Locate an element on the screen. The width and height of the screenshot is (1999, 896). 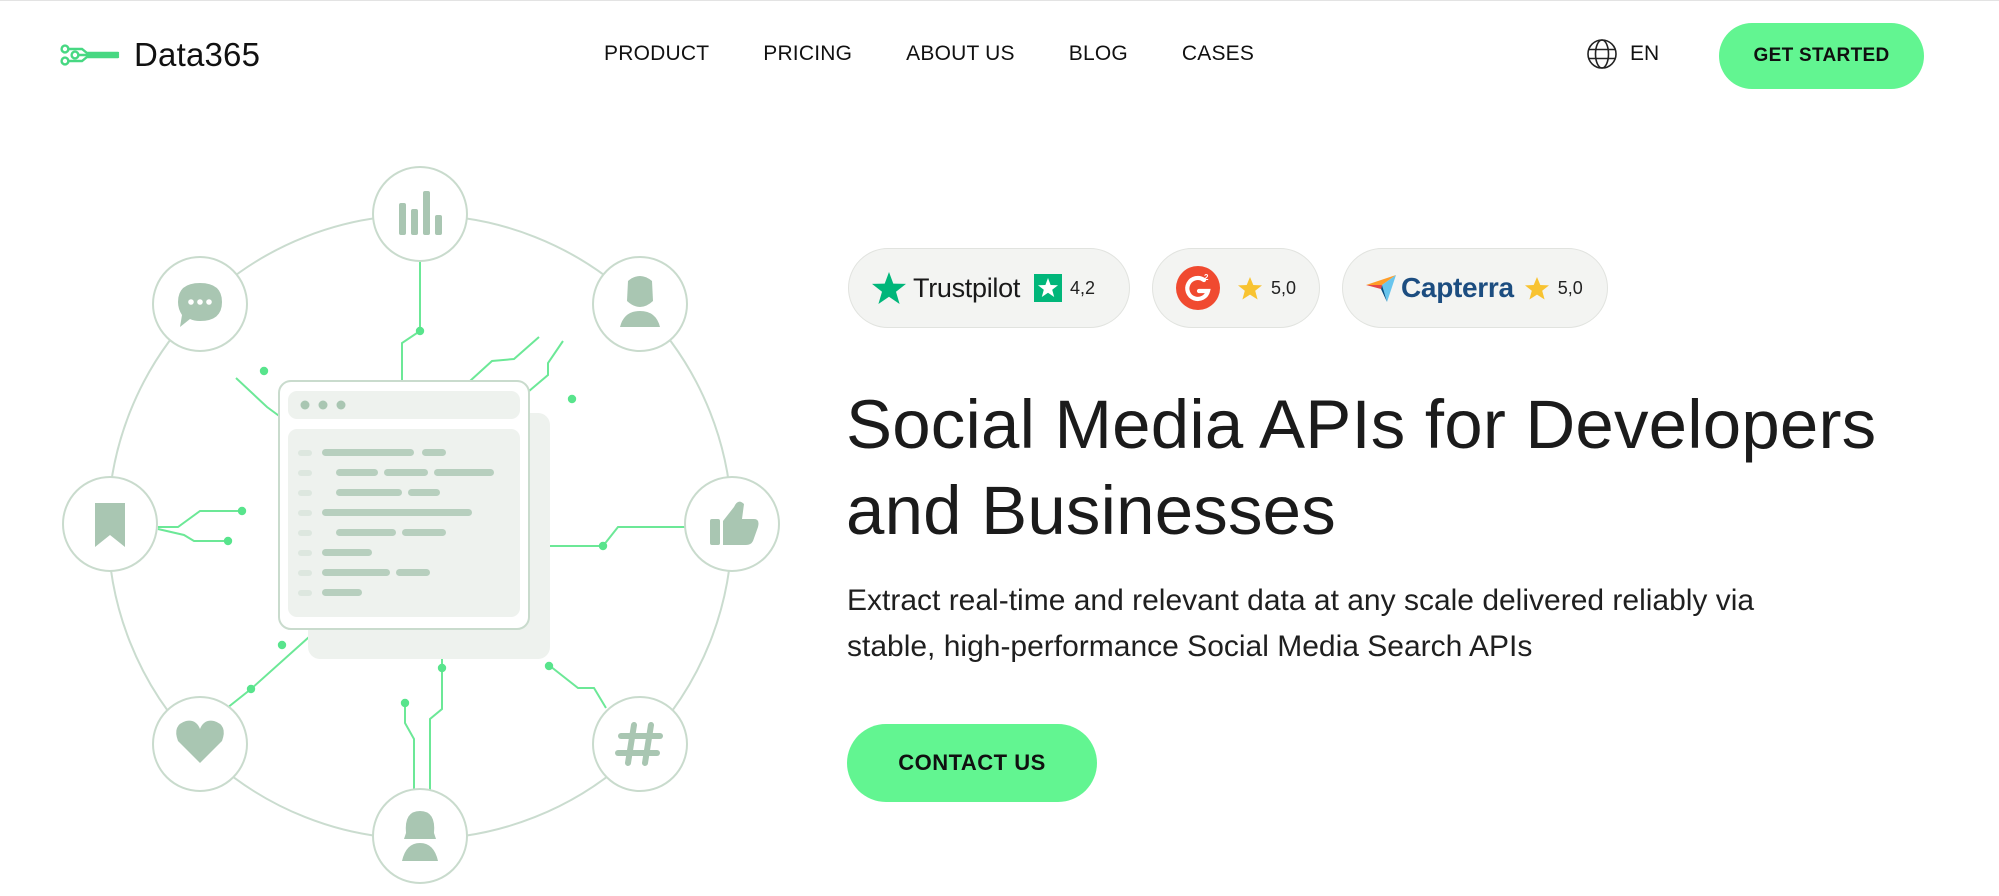
brand-name: Data365 is located at coordinates (197, 54).